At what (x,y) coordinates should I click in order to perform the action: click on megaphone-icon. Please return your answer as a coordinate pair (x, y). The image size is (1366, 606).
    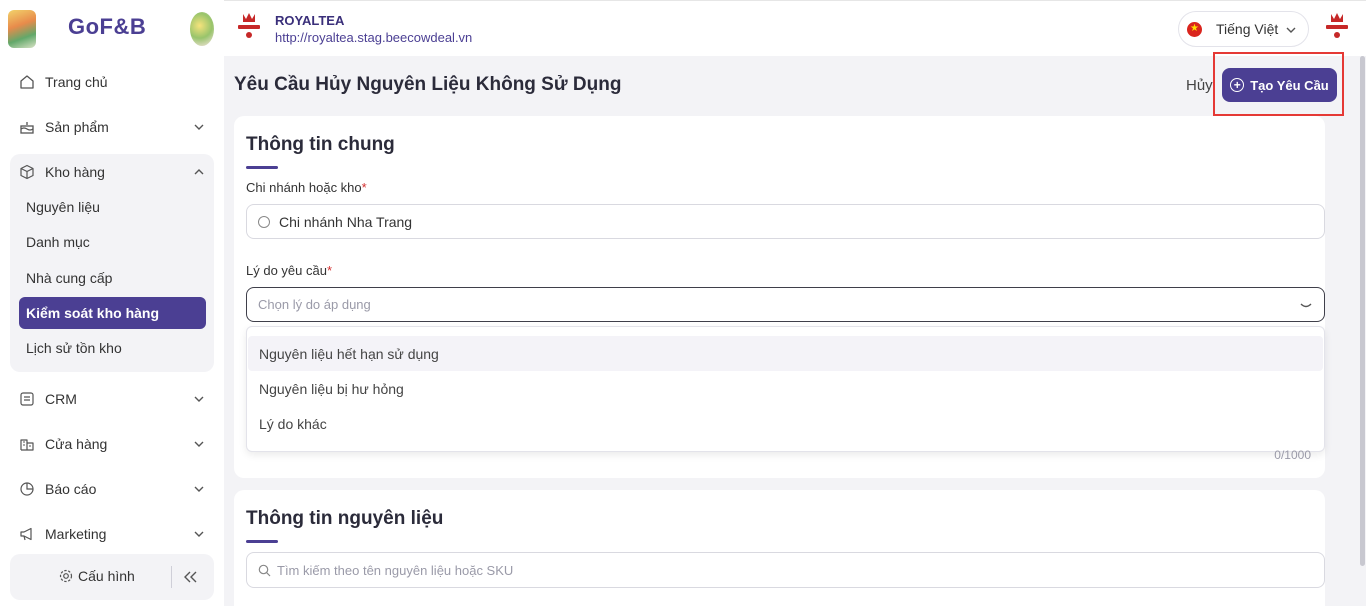
    Looking at the image, I should click on (27, 534).